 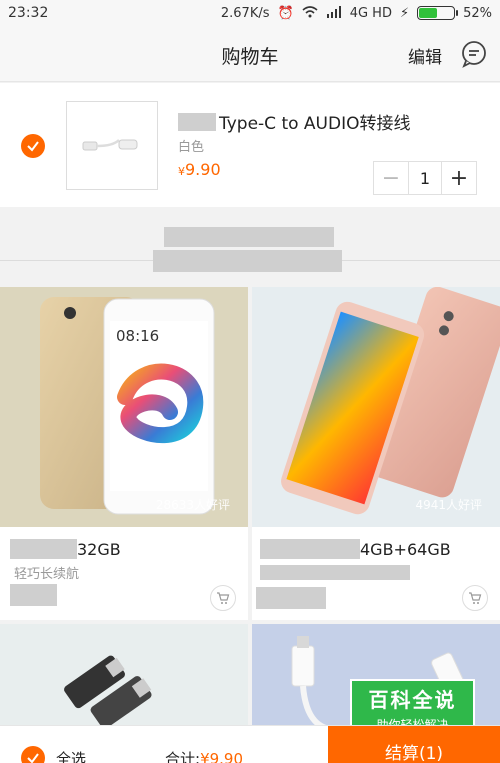 I want to click on total-value: ¥9.90, so click(x=222, y=756).